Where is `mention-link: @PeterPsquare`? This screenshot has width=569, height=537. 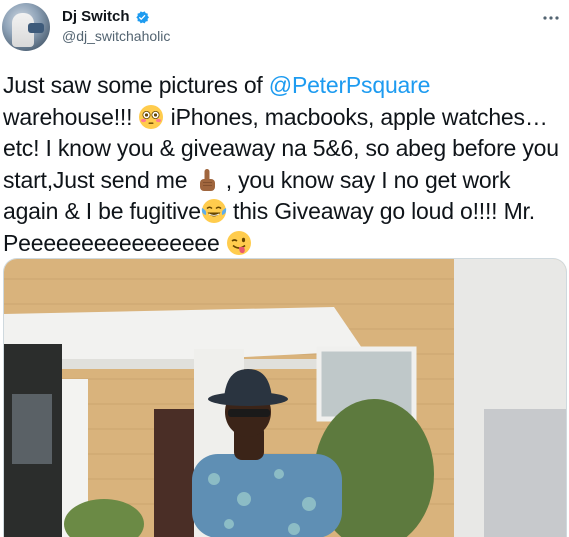
mention-link: @PeterPsquare is located at coordinates (350, 85).